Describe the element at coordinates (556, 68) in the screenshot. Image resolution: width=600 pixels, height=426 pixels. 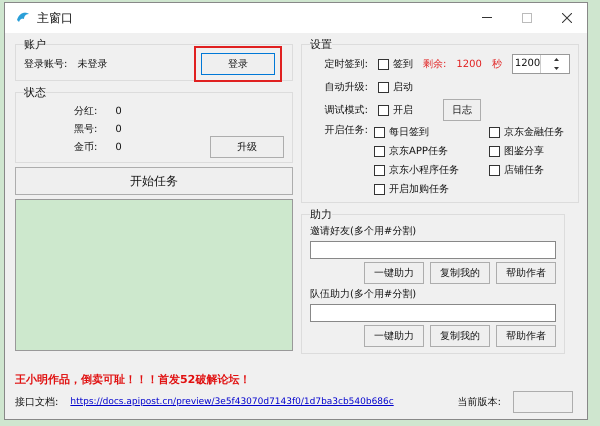
I see `down-arrow-icon` at that location.